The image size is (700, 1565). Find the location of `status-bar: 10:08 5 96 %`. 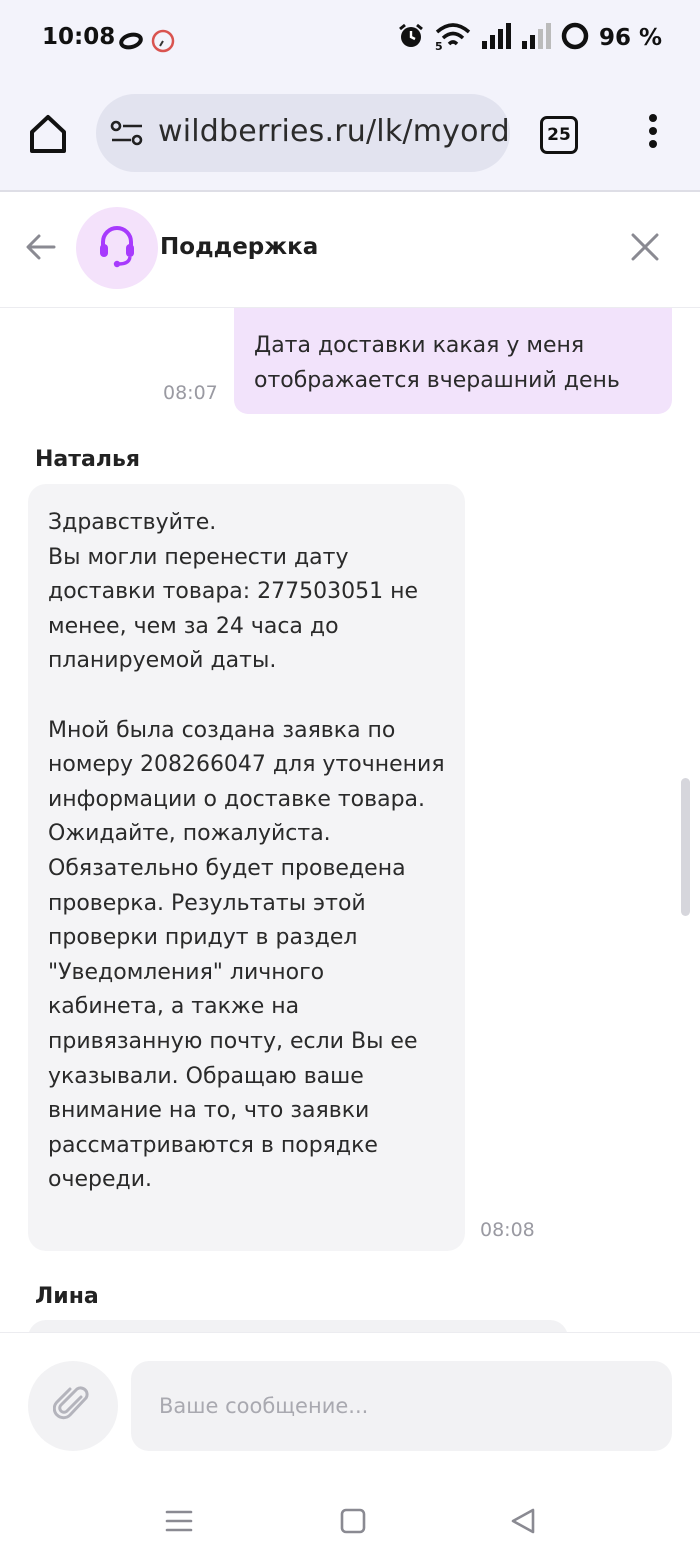

status-bar: 10:08 5 96 % is located at coordinates (350, 42).